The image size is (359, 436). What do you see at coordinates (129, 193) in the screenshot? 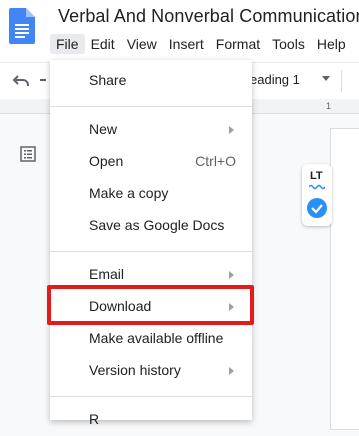
I see `menu-item-label: Make a copy` at bounding box center [129, 193].